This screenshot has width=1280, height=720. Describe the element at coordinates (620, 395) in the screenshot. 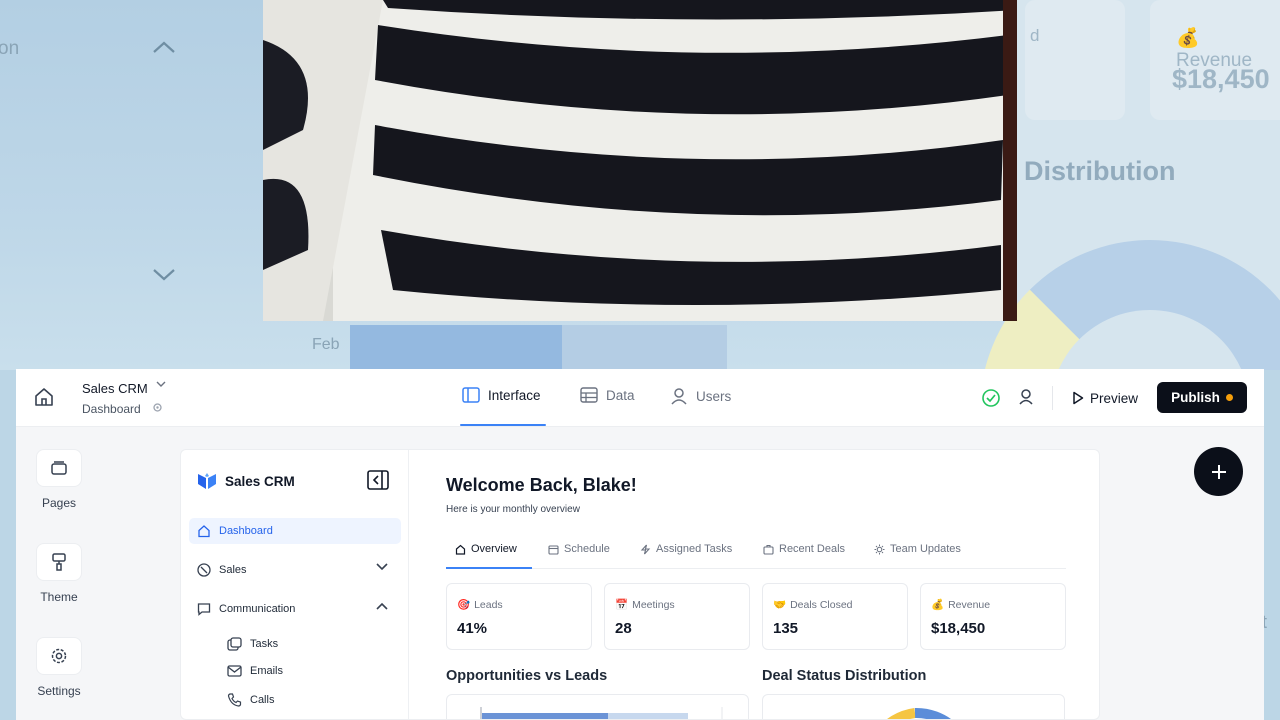

I see `tab-label: Data` at that location.